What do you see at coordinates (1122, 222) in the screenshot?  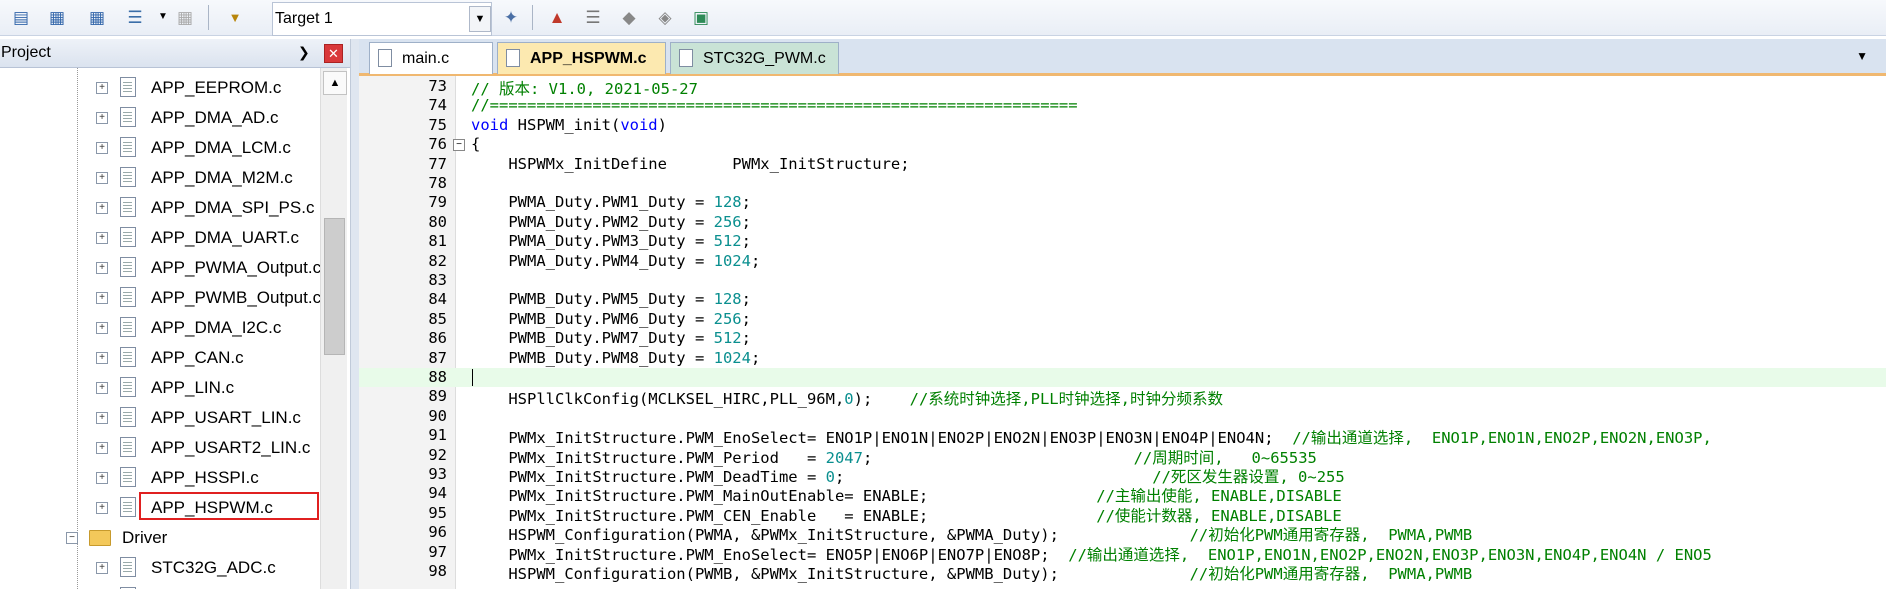 I see `code-line: 80 PWMA_Duty.PWM2_Duty = 256;` at bounding box center [1122, 222].